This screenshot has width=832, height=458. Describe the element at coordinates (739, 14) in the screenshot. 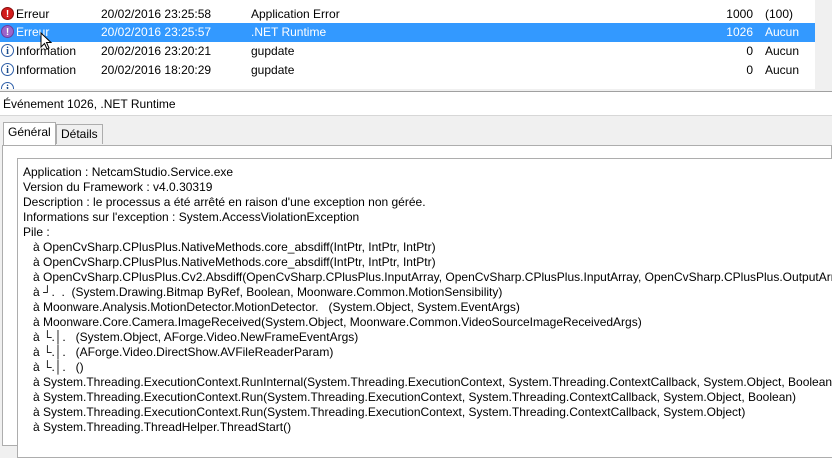

I see `event-id: 1000` at that location.